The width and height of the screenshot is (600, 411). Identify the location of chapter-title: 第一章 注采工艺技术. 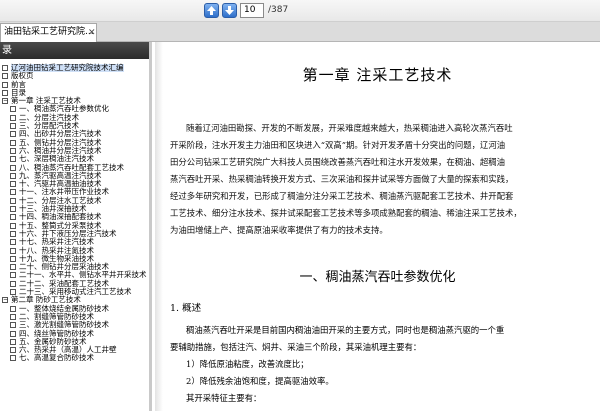
(377, 75).